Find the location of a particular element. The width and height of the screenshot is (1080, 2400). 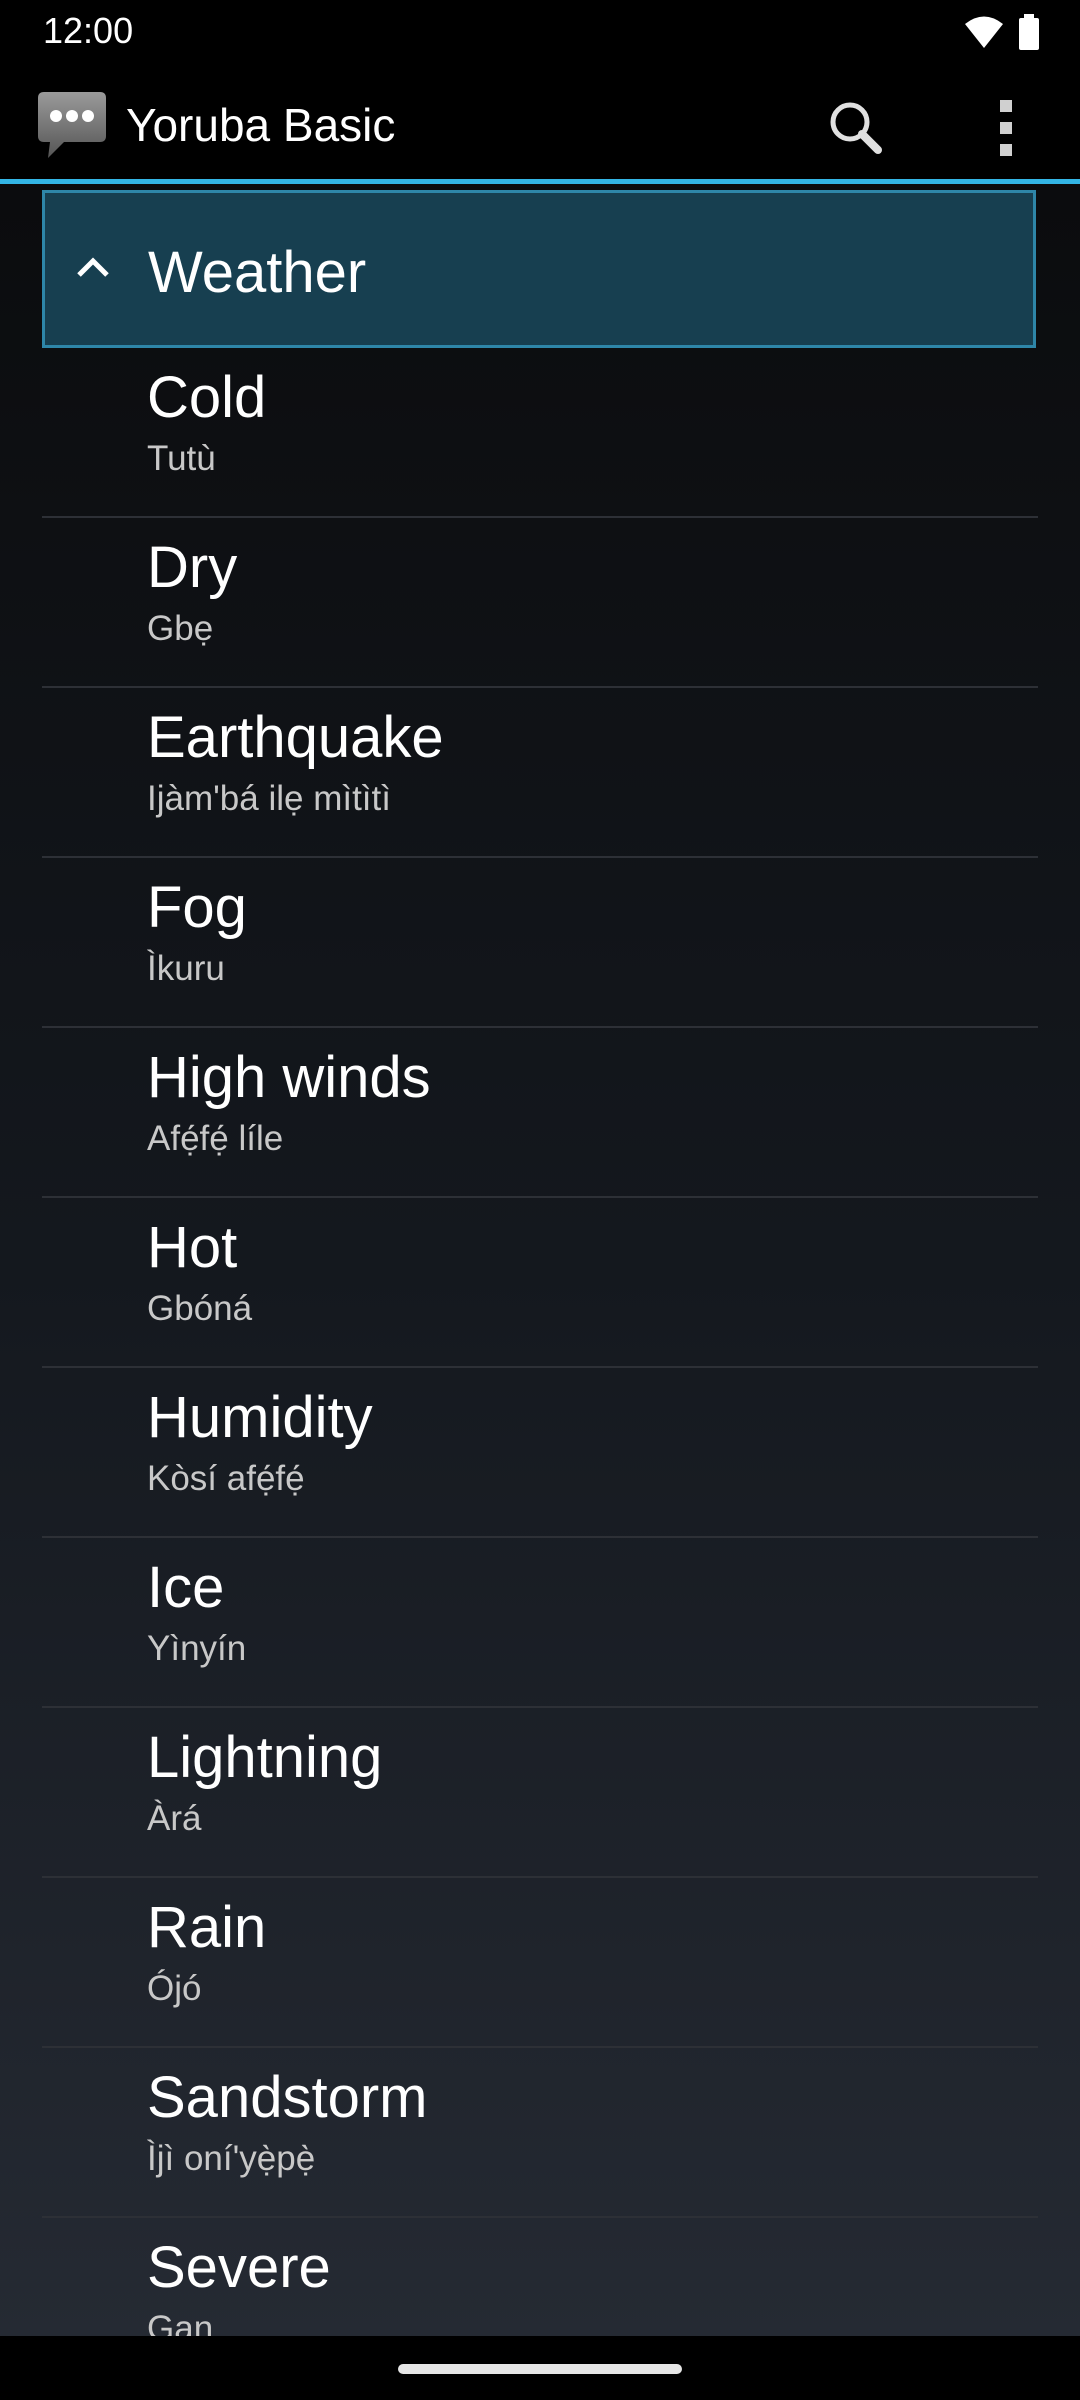

item-yoruba: Yìnyín is located at coordinates (197, 1648).